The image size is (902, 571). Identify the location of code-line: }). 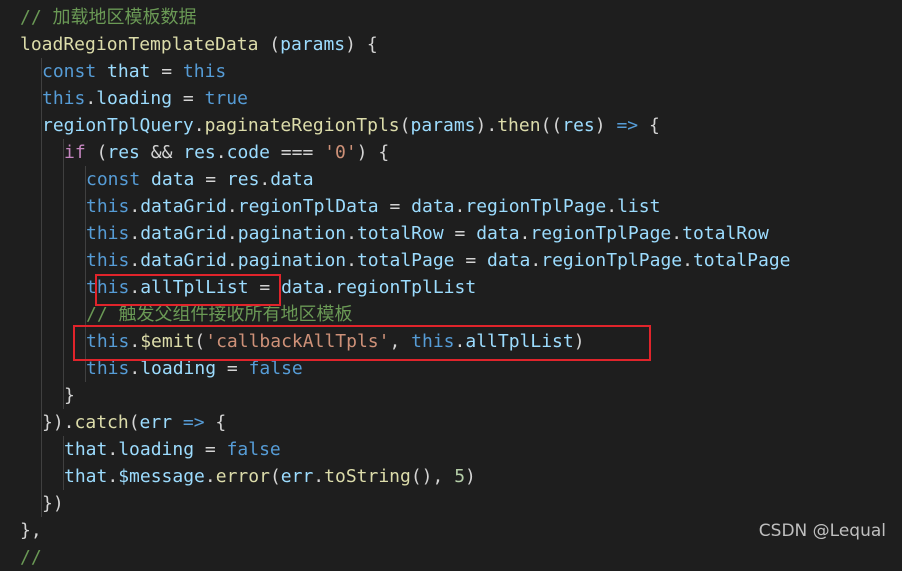
(53, 503).